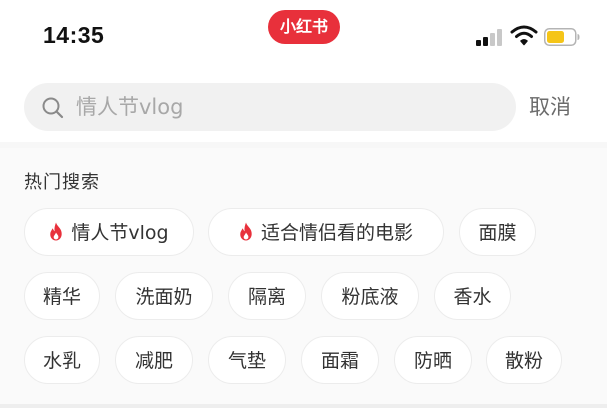  What do you see at coordinates (562, 37) in the screenshot?
I see `battery-icon` at bounding box center [562, 37].